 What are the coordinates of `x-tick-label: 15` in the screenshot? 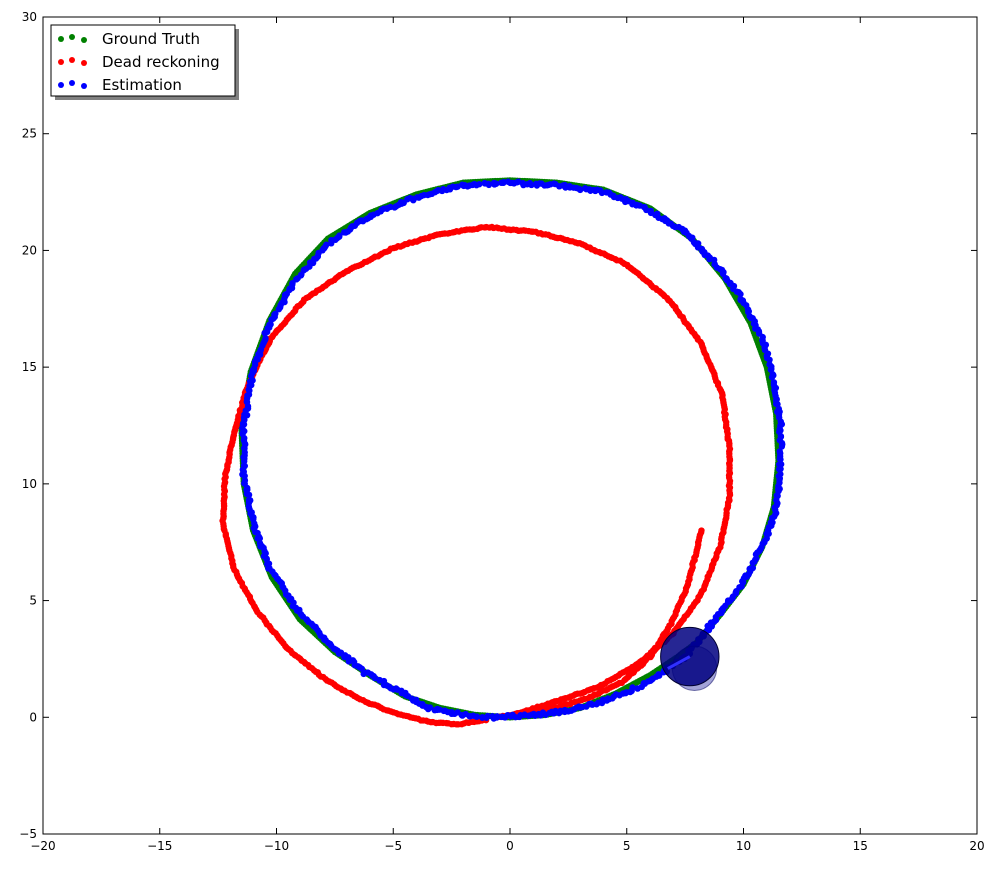 It's located at (860, 846).